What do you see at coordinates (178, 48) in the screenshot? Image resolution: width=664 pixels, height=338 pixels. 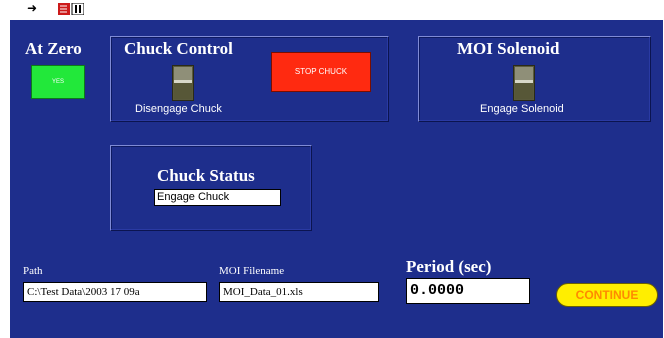 I see `chuck-control-title: Chuck Control` at bounding box center [178, 48].